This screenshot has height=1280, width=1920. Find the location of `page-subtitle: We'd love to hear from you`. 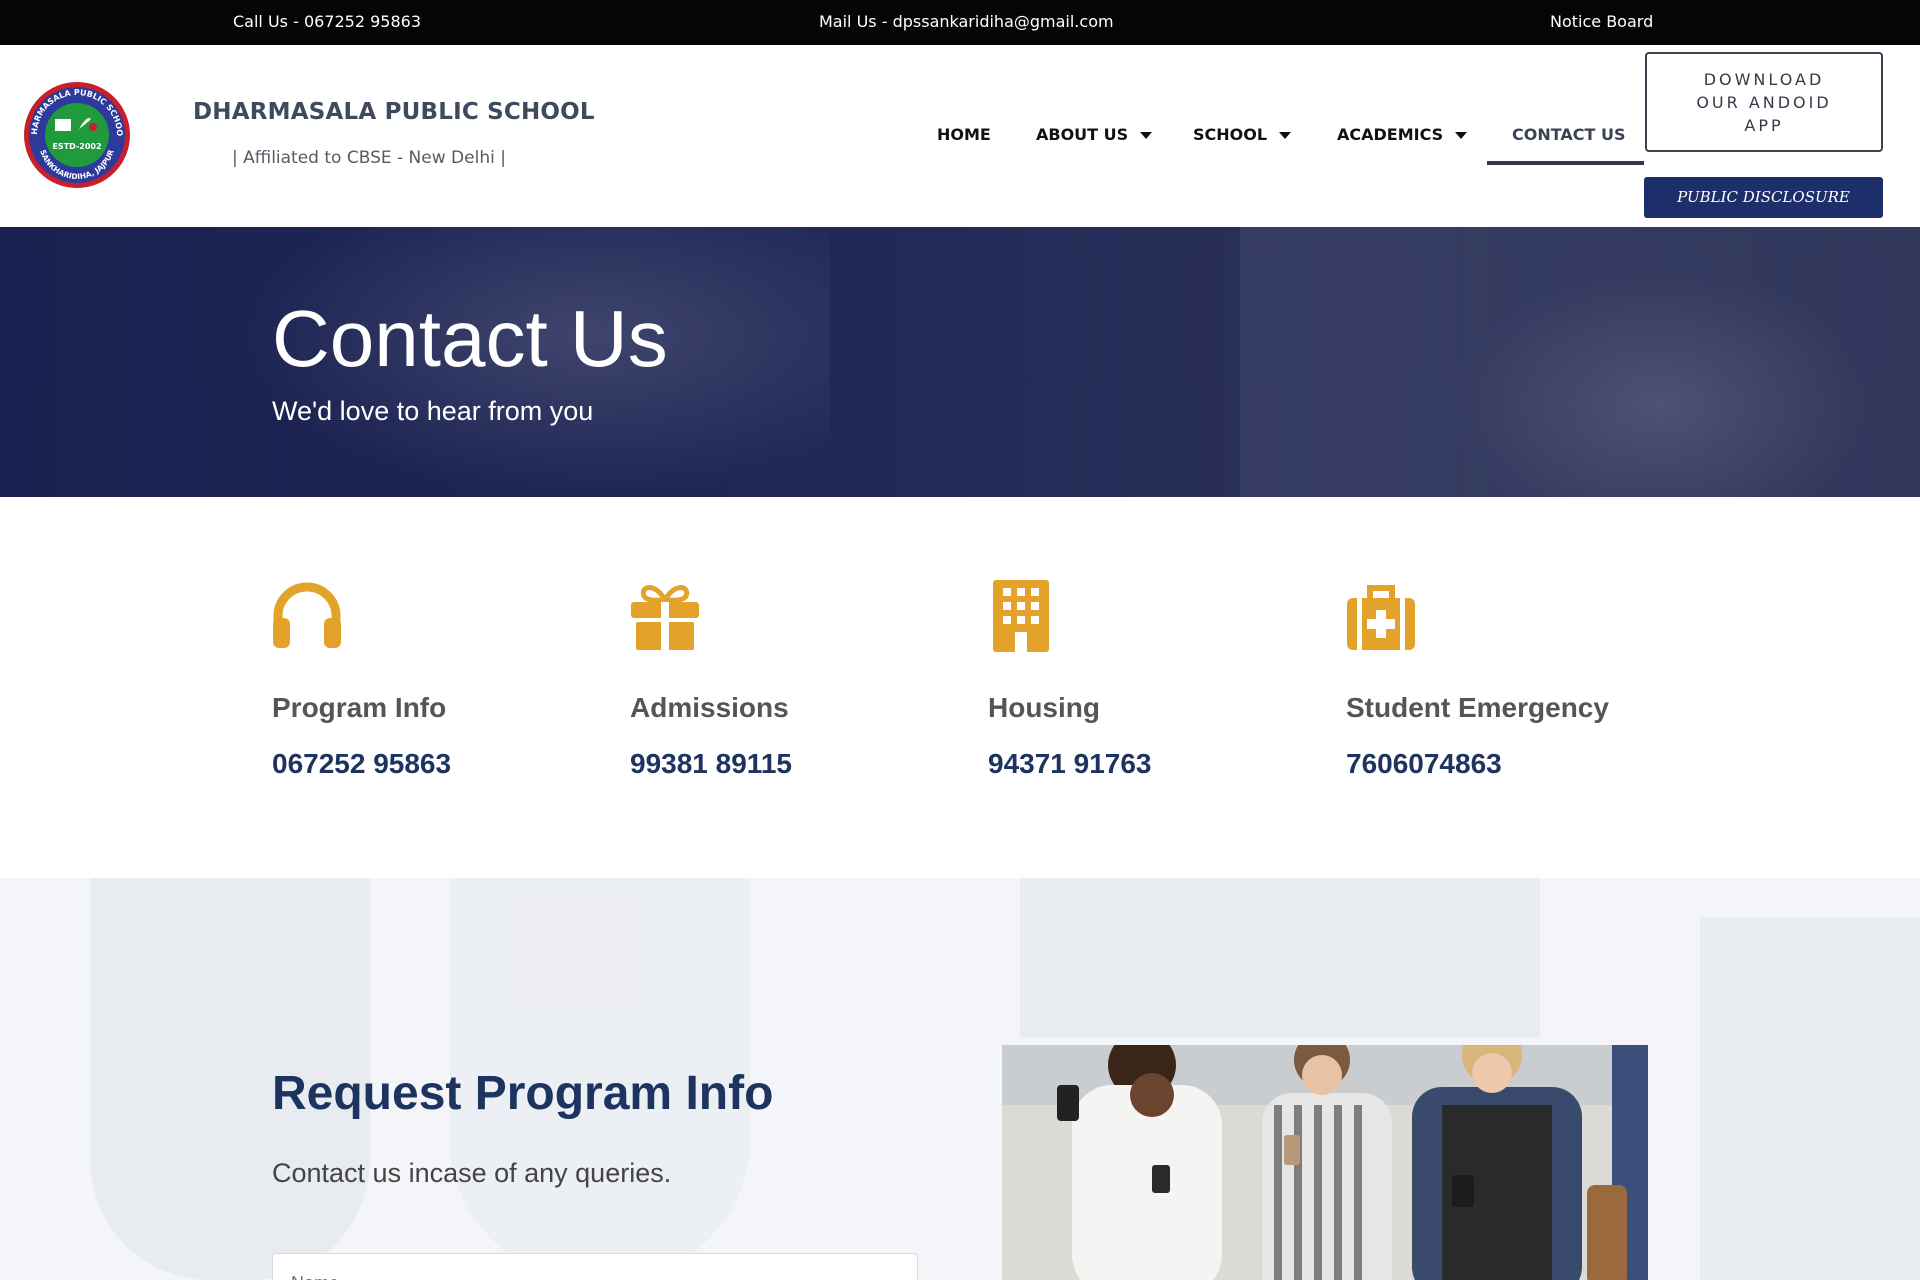

page-subtitle: We'd love to hear from you is located at coordinates (433, 411).